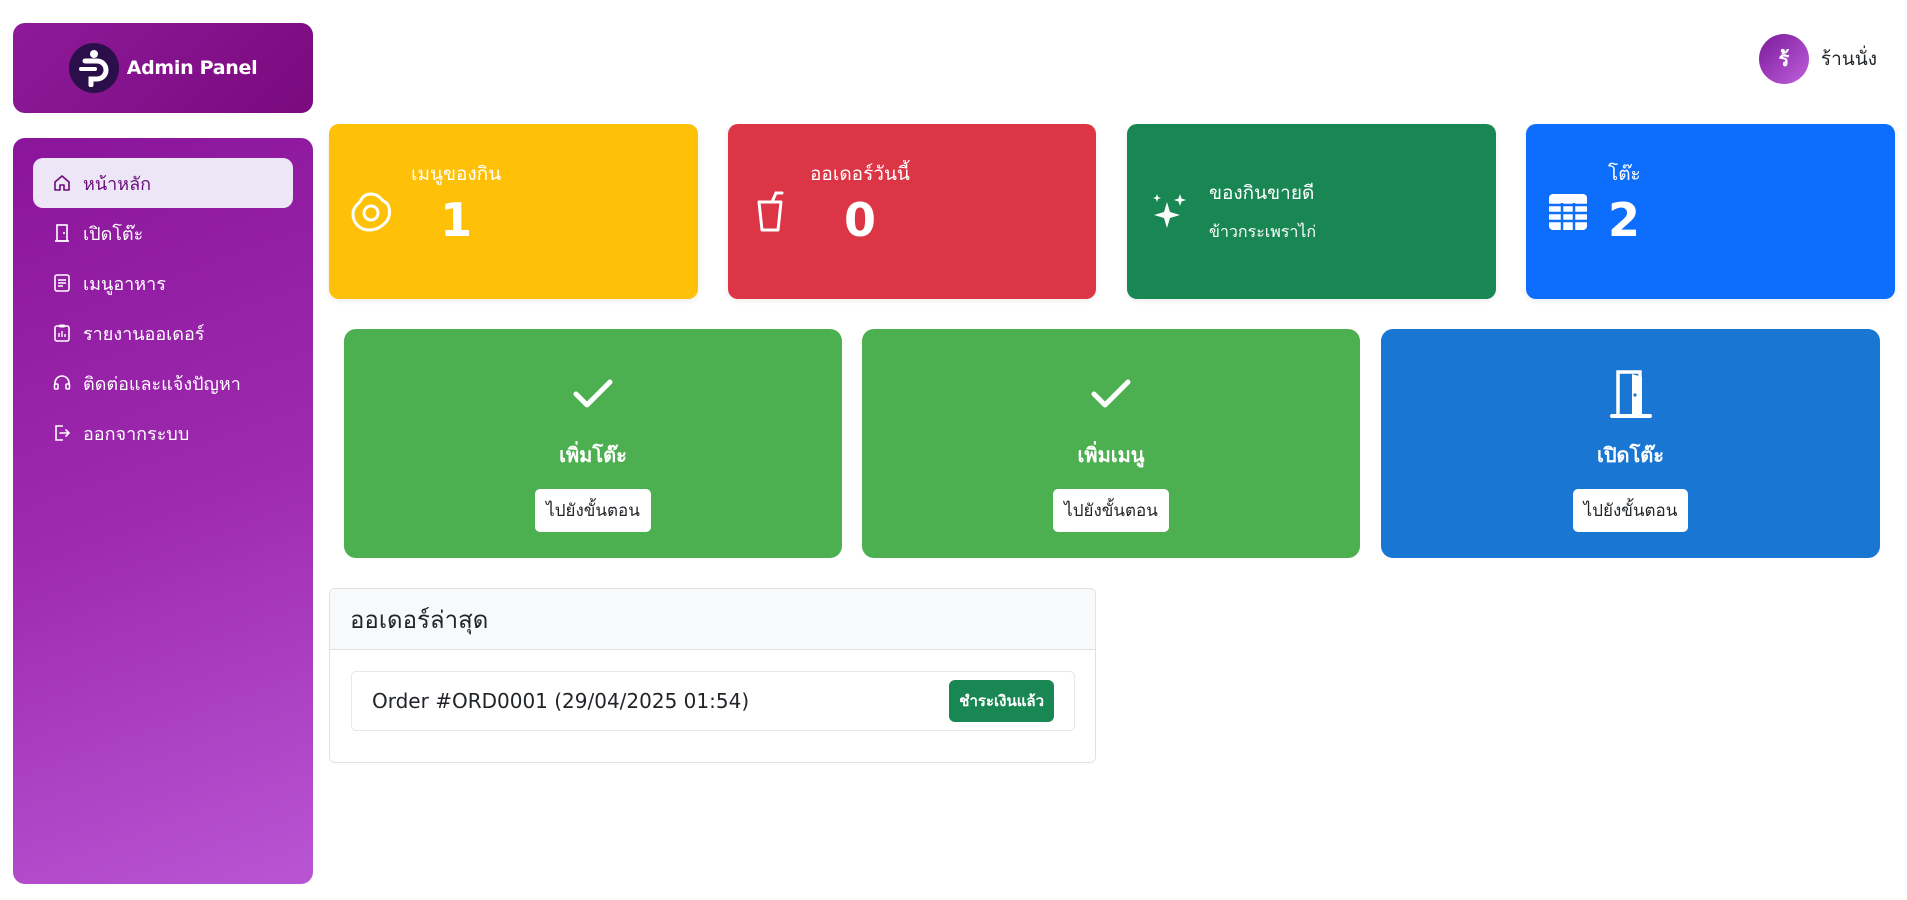 This screenshot has width=1907, height=900. I want to click on avatar: ร้, so click(1783, 59).